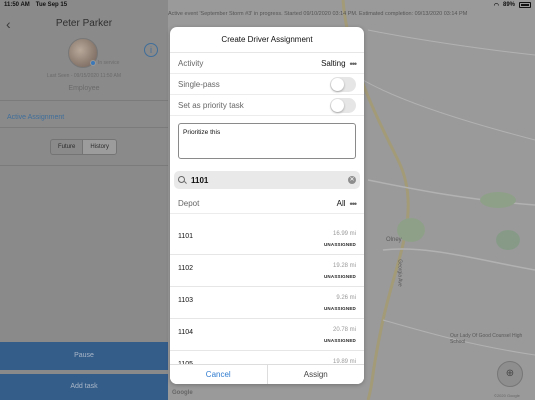 The image size is (535, 400). What do you see at coordinates (486, 339) in the screenshot?
I see `map-label-church: Our Lady Of Good Counsel High School` at bounding box center [486, 339].